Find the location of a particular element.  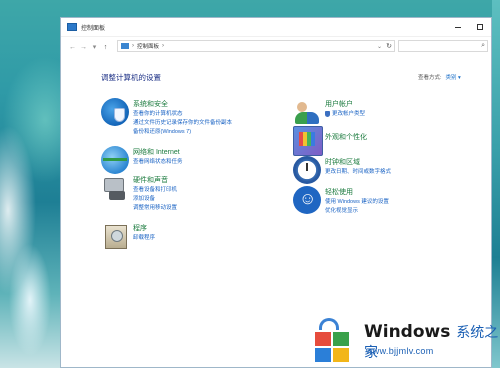

view-by: 查看方式: 类别 ▾ is located at coordinates (439, 77).